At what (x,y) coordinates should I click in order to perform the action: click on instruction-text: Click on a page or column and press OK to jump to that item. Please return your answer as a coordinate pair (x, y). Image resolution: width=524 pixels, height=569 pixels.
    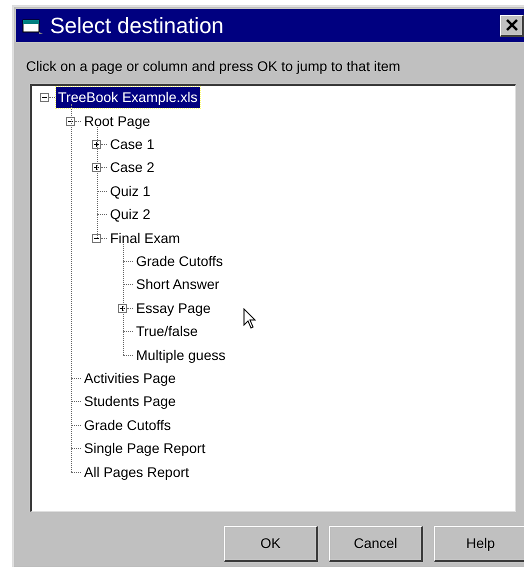
    Looking at the image, I should click on (214, 66).